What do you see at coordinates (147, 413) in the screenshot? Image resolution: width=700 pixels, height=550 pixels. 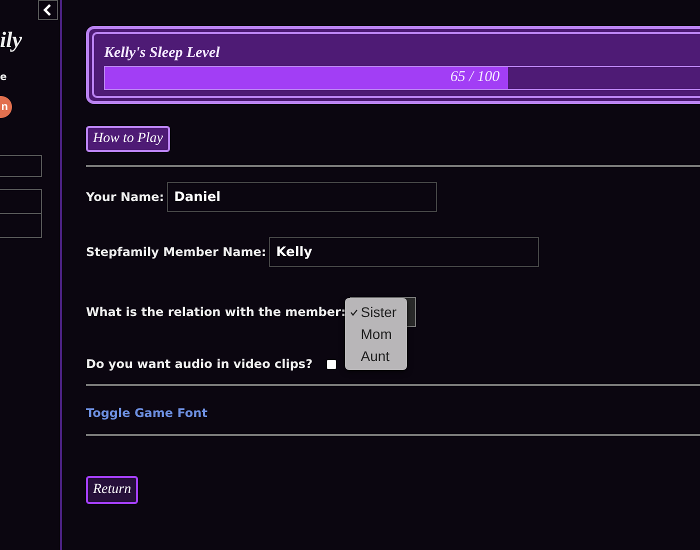 I see `toggle-font-link: Toggle Game Font` at bounding box center [147, 413].